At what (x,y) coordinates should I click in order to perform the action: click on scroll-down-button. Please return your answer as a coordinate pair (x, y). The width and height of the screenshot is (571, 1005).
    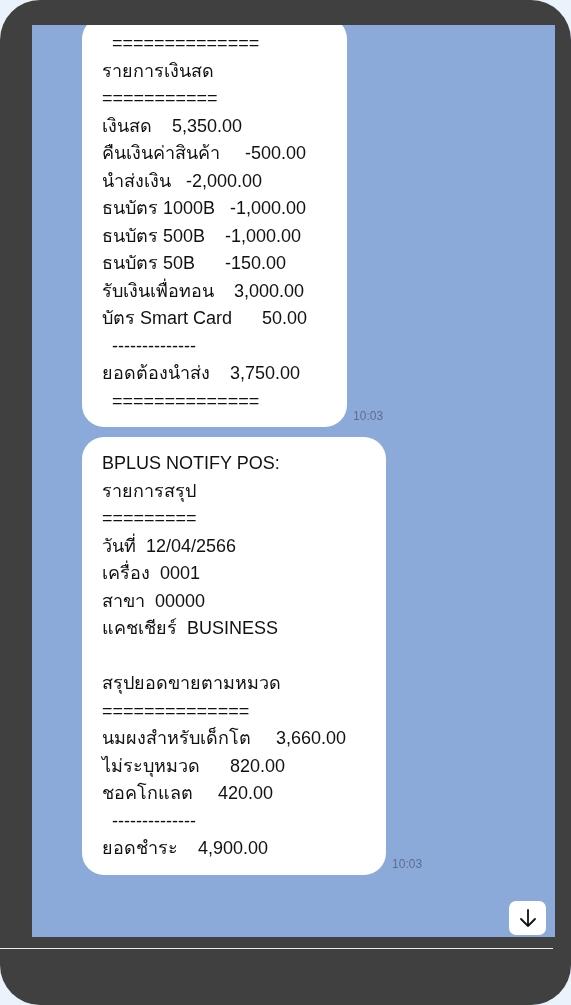
    Looking at the image, I should click on (527, 918).